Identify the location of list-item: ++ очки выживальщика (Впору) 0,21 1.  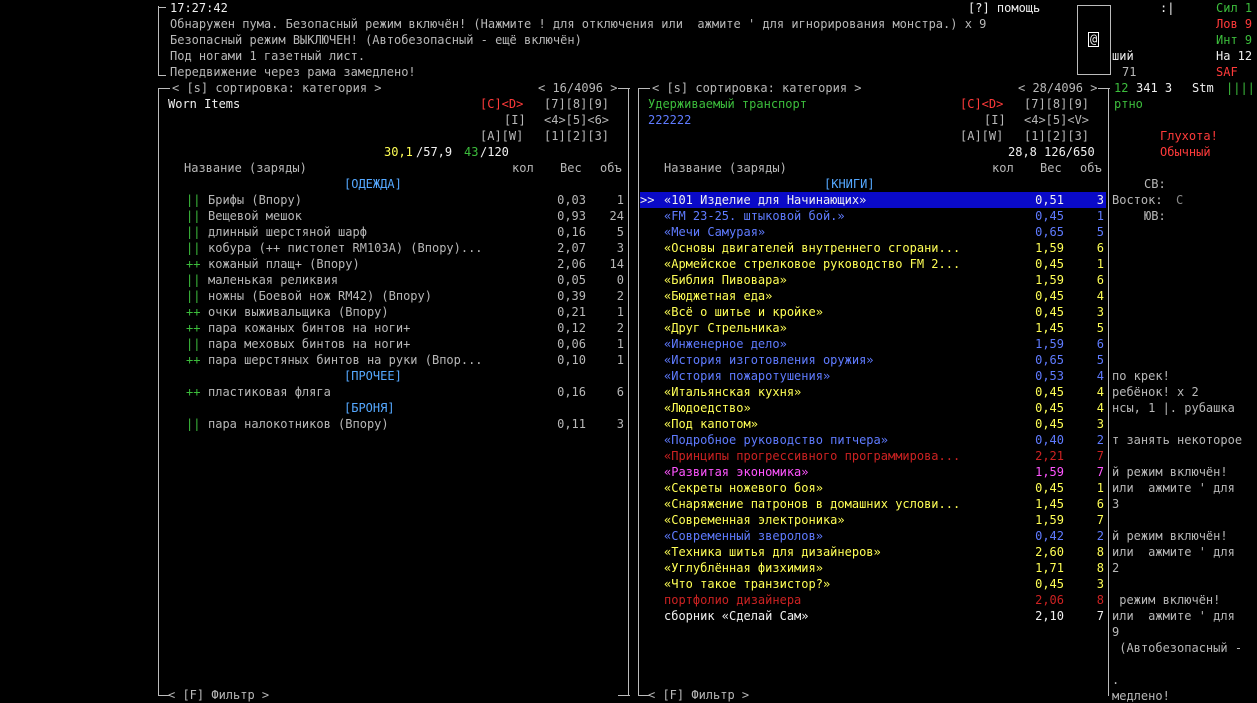
(393, 312).